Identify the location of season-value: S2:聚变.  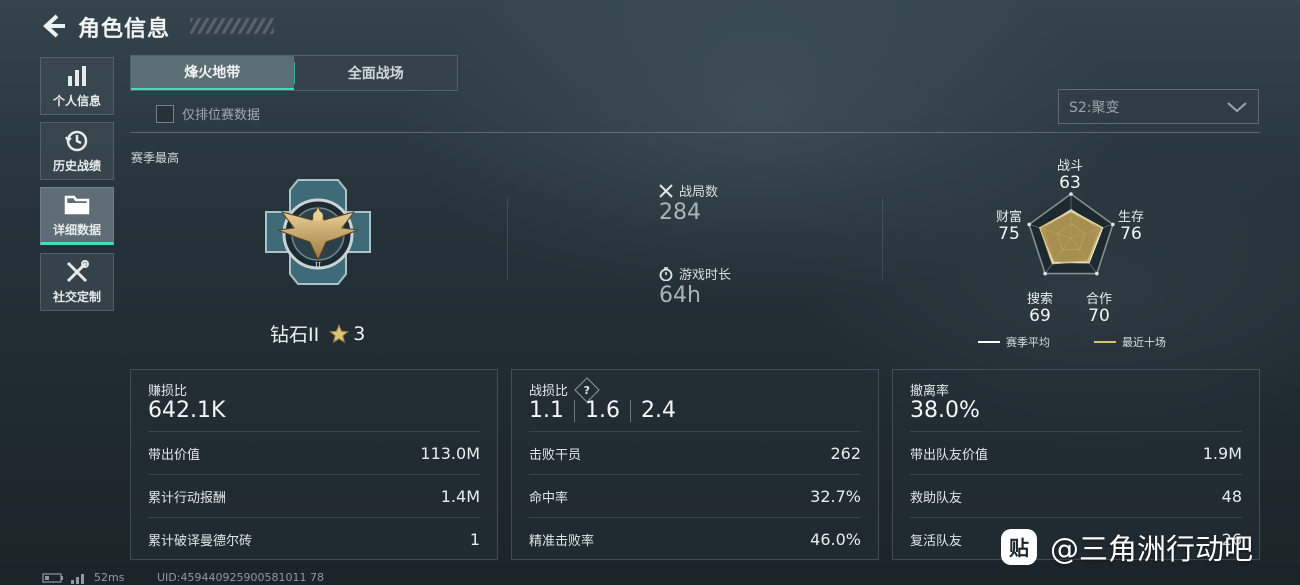
(1094, 107).